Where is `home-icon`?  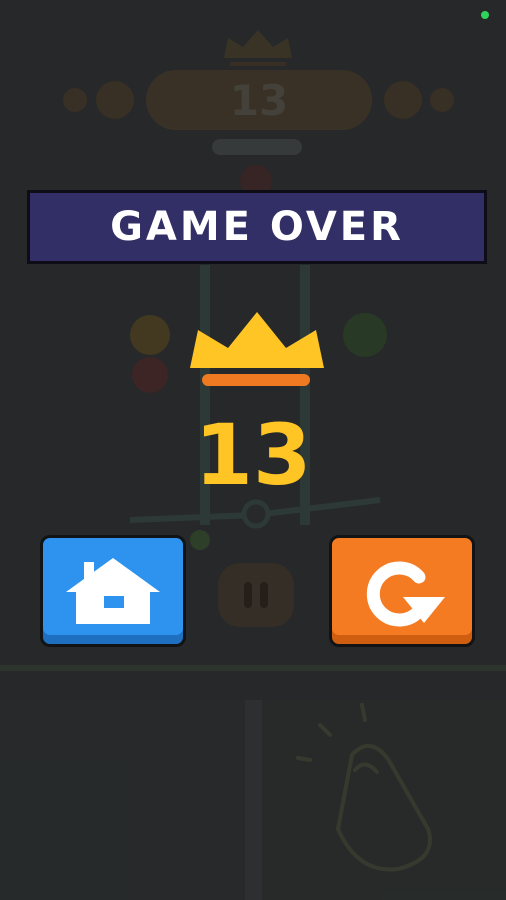
home-icon is located at coordinates (113, 591).